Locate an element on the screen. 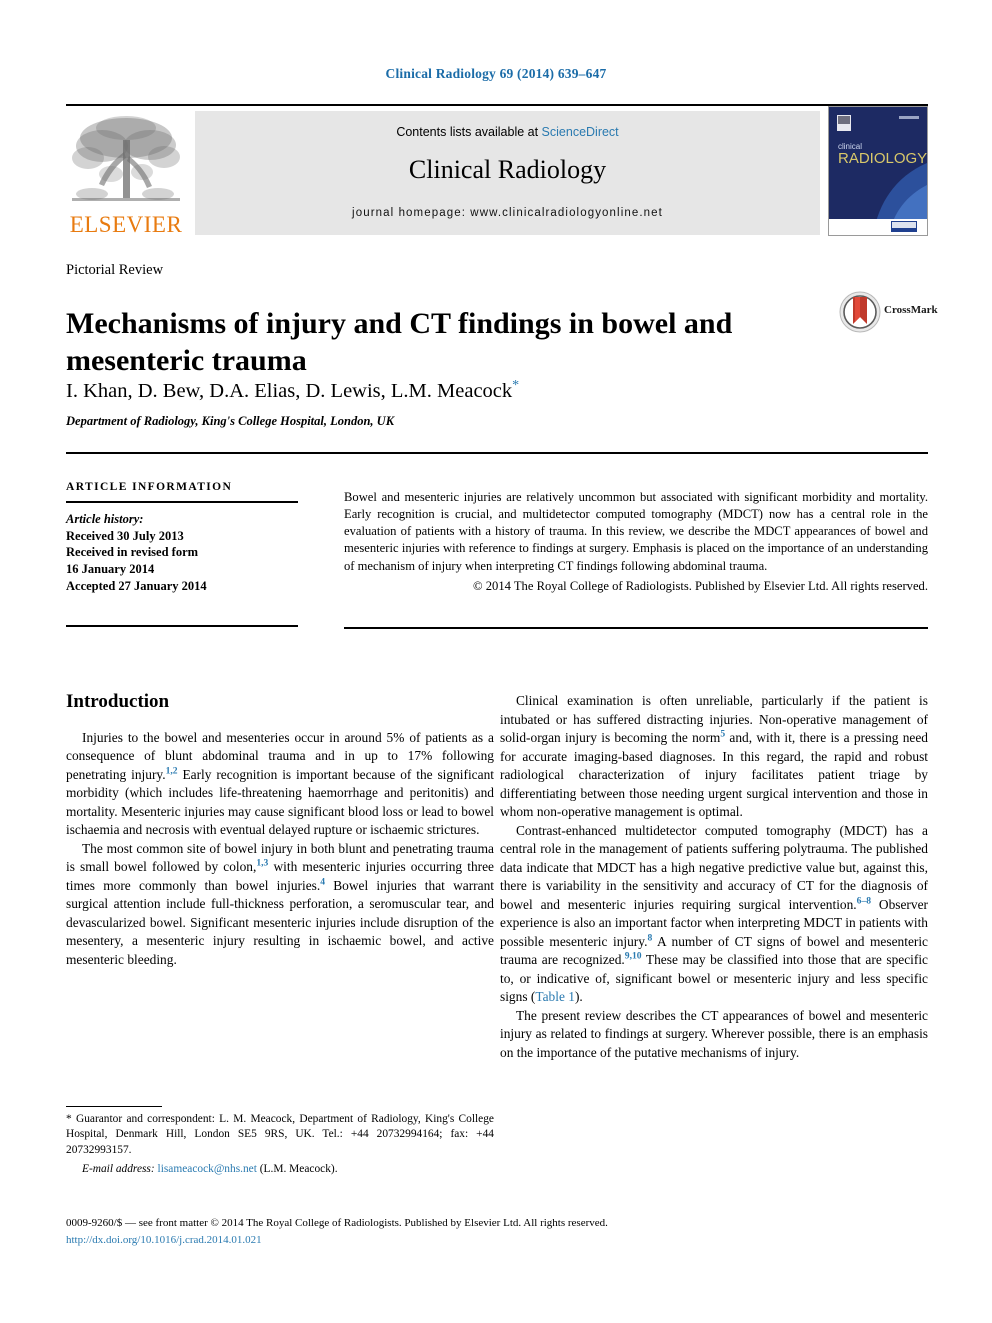 Image resolution: width=992 pixels, height=1323 pixels. email-link: lisameacock@nhs.net is located at coordinates (207, 1169).